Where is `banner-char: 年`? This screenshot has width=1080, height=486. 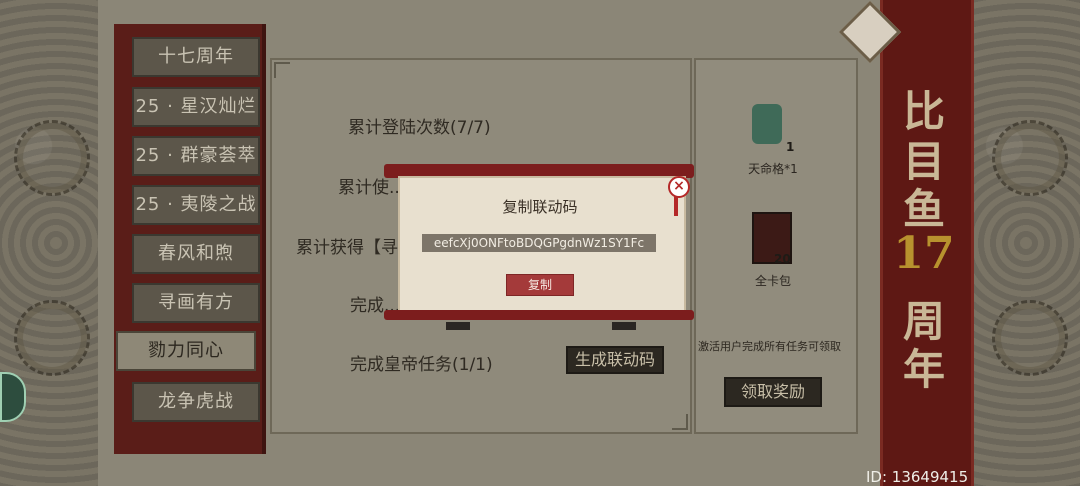 banner-char: 年 is located at coordinates (923, 369).